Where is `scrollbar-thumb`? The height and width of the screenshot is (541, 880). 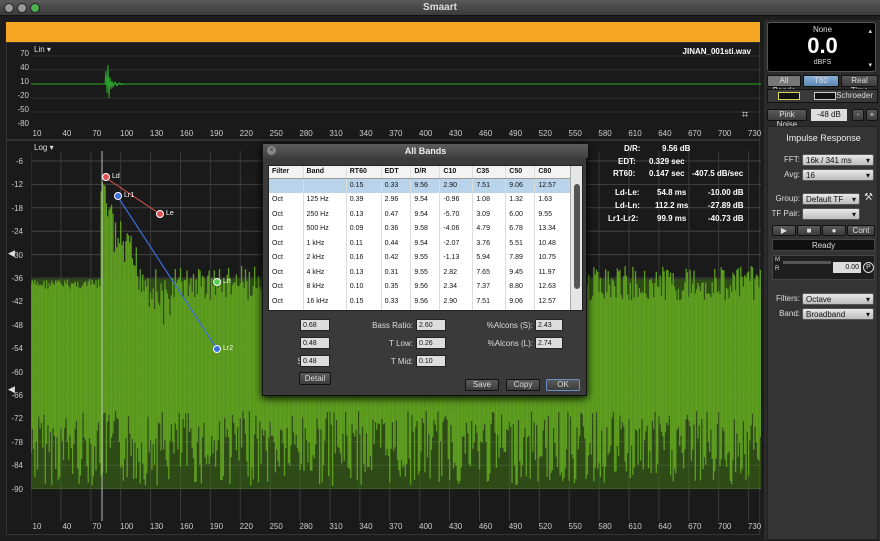
scrollbar-thumb is located at coordinates (577, 236).